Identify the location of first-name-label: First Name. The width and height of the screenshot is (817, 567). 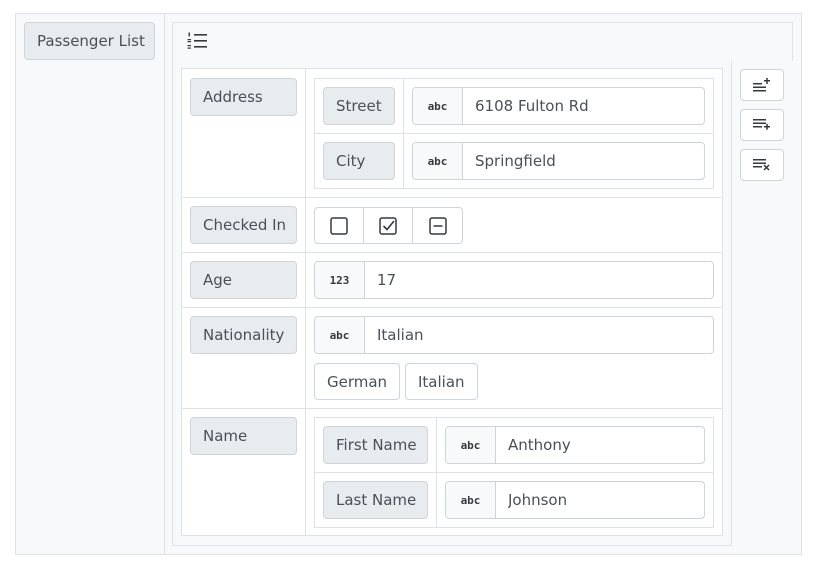
(375, 445).